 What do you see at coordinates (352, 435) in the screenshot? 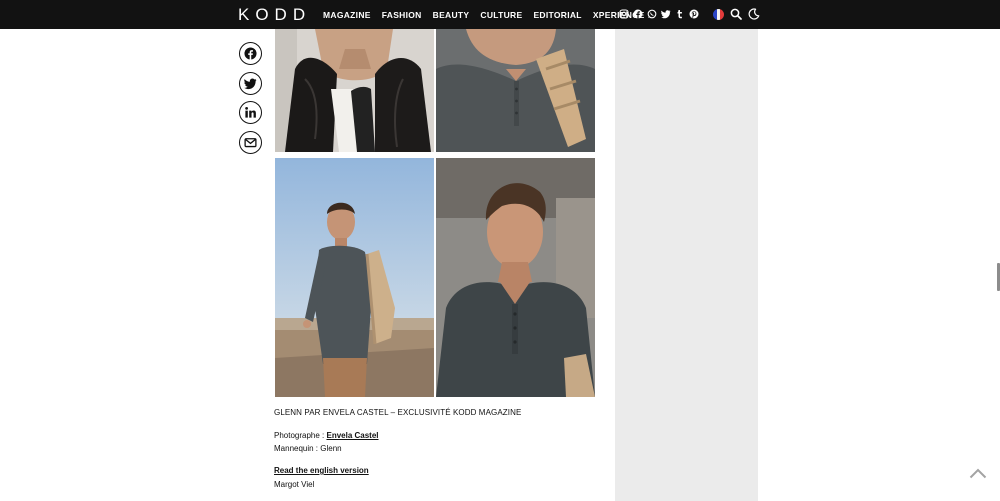
I see `photographer-link: Envela Castel` at bounding box center [352, 435].